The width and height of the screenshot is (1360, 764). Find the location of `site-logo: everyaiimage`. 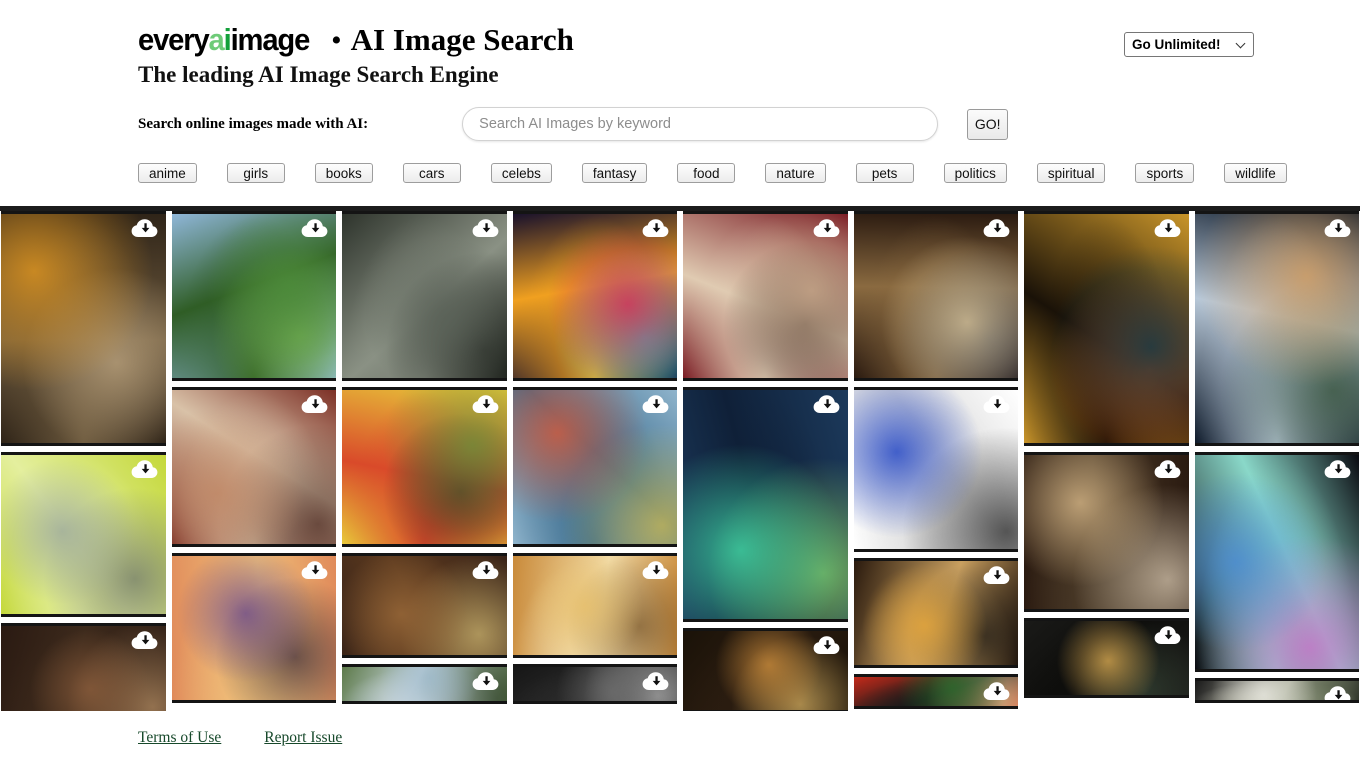

site-logo: everyaiimage is located at coordinates (224, 39).